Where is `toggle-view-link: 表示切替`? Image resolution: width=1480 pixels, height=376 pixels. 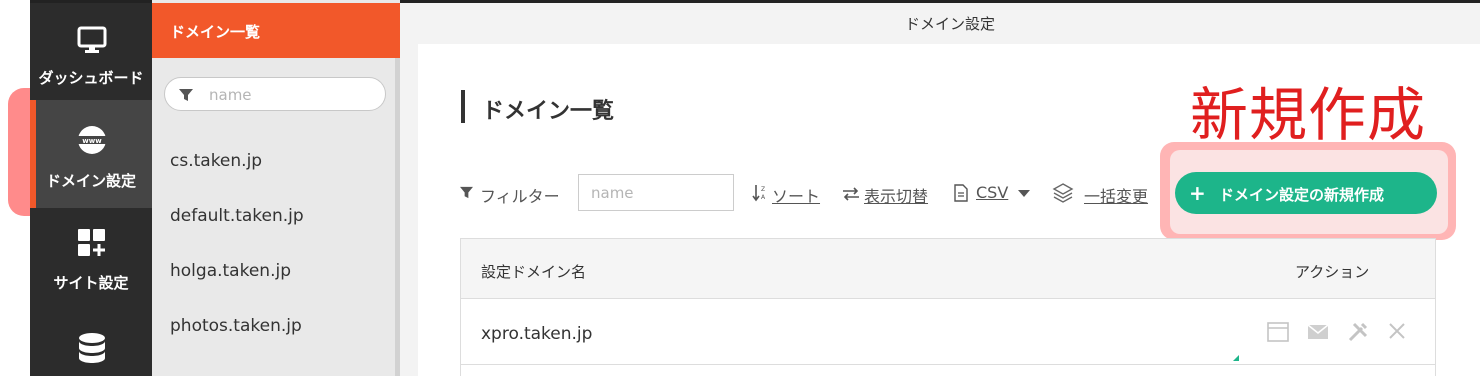
toggle-view-link: 表示切替 is located at coordinates (896, 195).